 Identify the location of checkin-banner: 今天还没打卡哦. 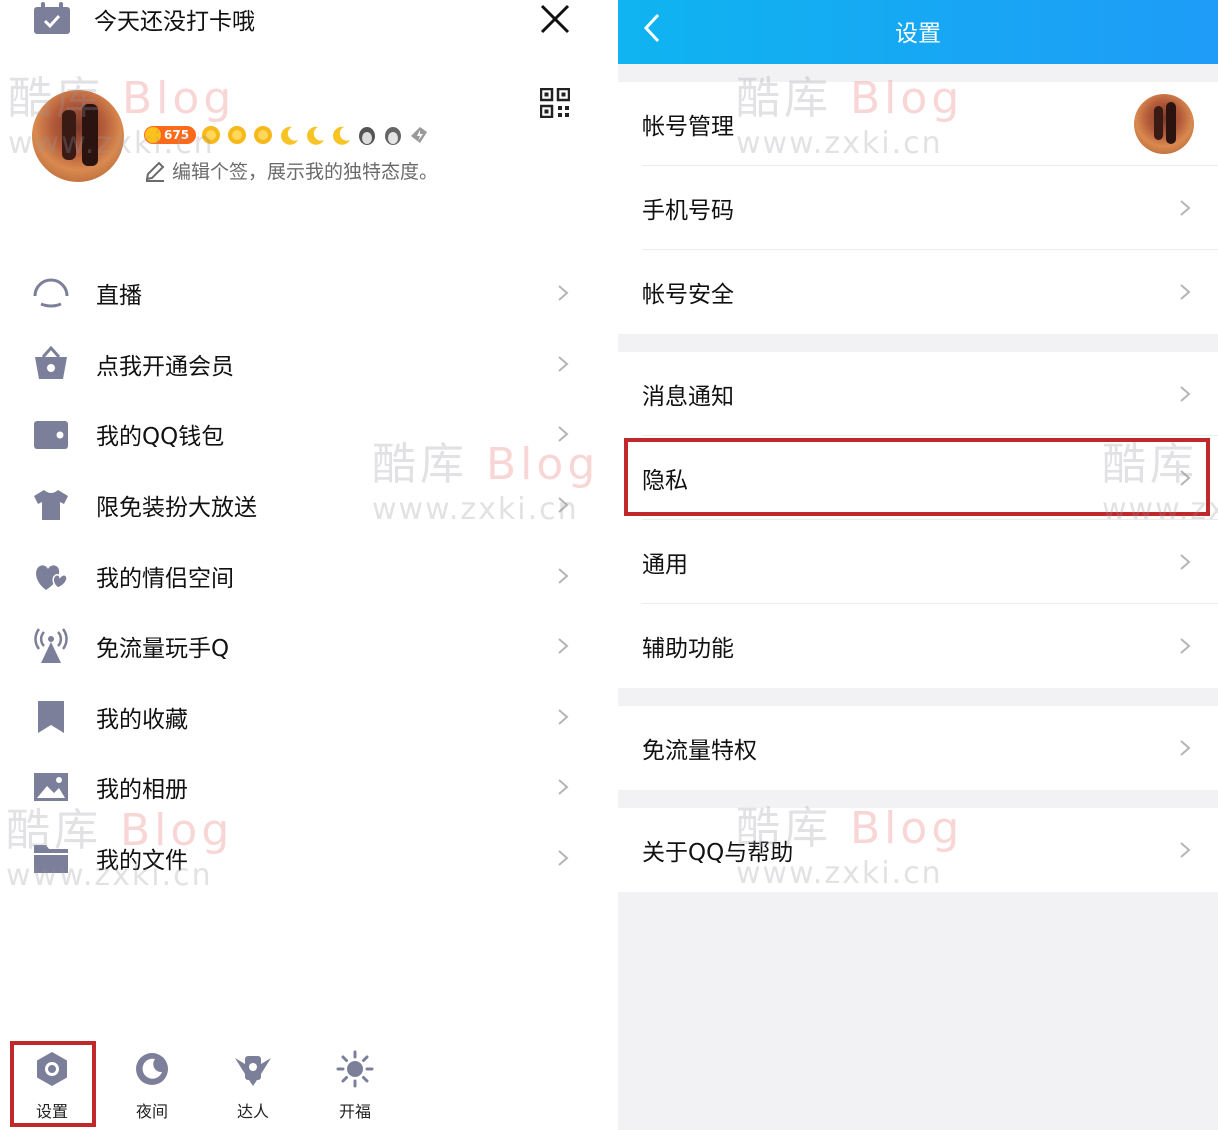
(143, 19).